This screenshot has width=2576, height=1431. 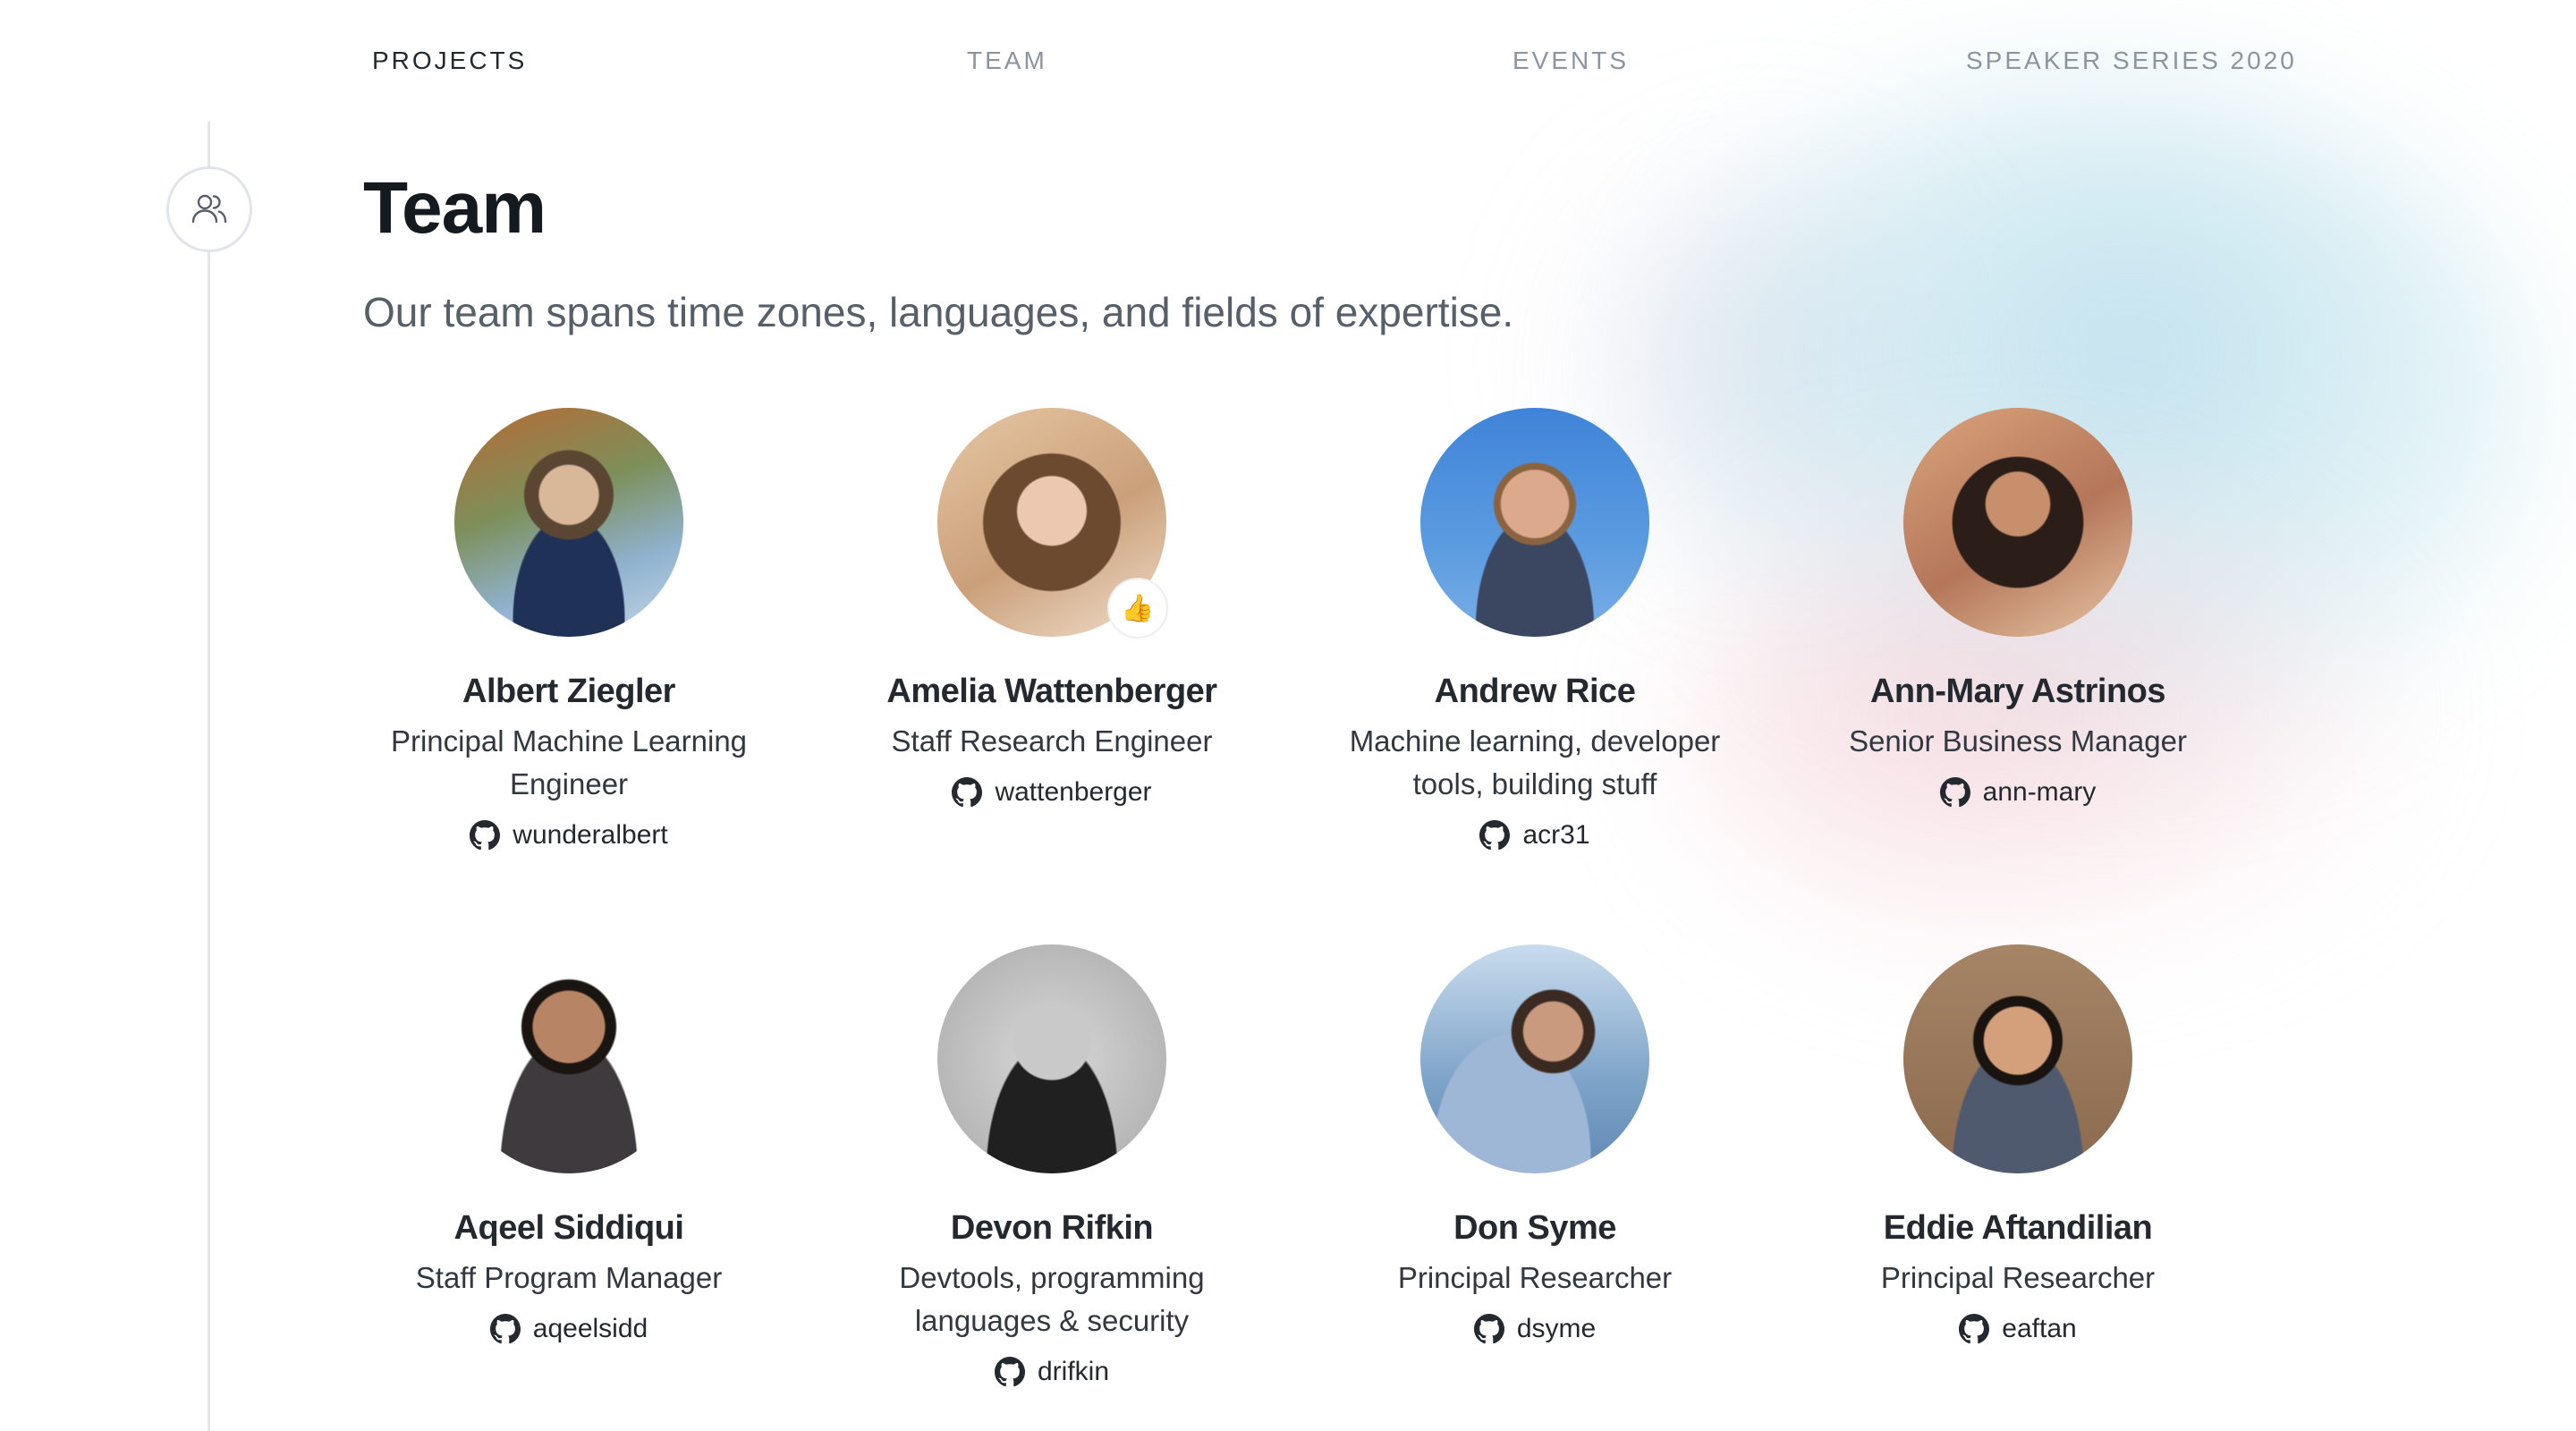 I want to click on top-navigation: PROJECTS TEAM EVENTS SPEAKER SERIES 2020, so click(x=1288, y=61).